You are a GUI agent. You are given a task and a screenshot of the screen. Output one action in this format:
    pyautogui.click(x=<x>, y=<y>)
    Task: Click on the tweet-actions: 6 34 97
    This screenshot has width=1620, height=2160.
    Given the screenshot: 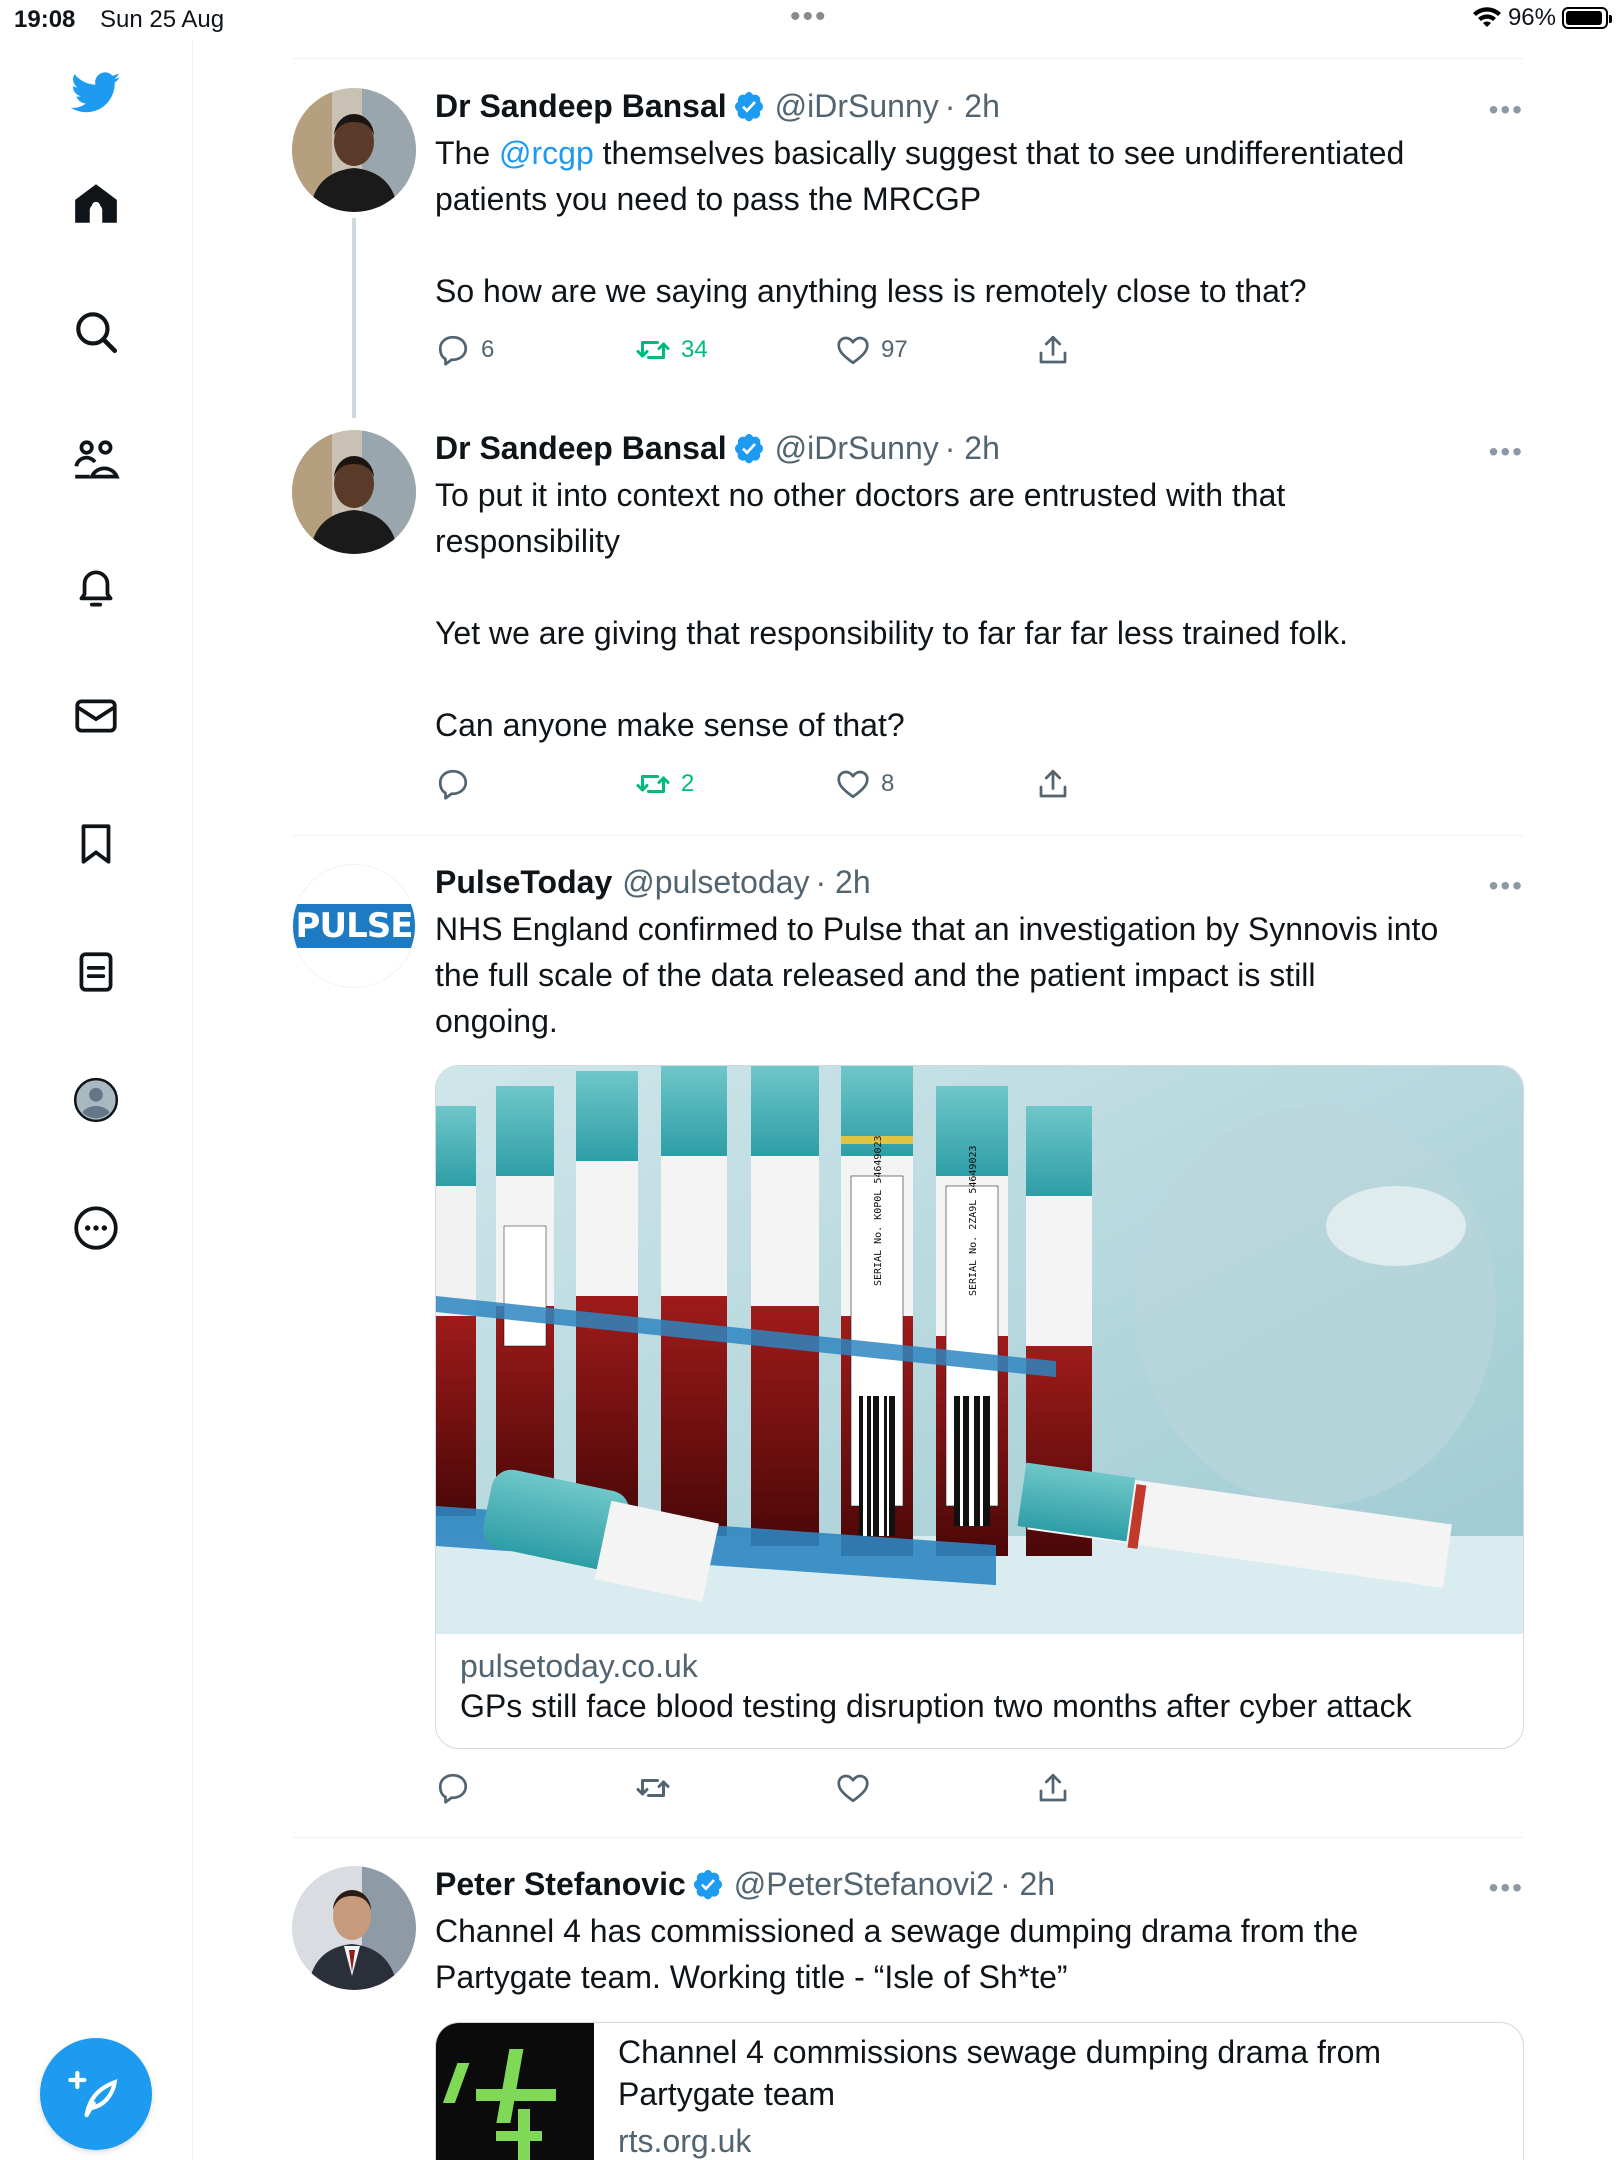 What is the action you would take?
    pyautogui.click(x=785, y=352)
    